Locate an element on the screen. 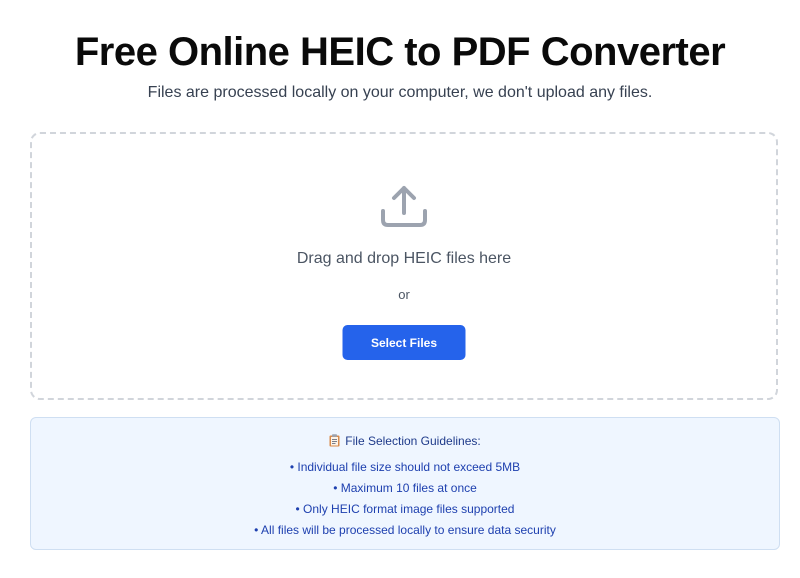 The height and width of the screenshot is (578, 800). guideline-item: • Only HEIC format image files supported is located at coordinates (405, 509).